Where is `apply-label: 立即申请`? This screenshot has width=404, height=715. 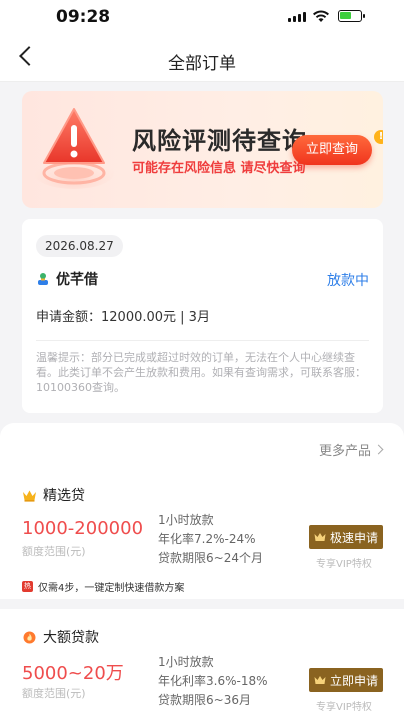
apply-label: 立即申请 is located at coordinates (353, 680).